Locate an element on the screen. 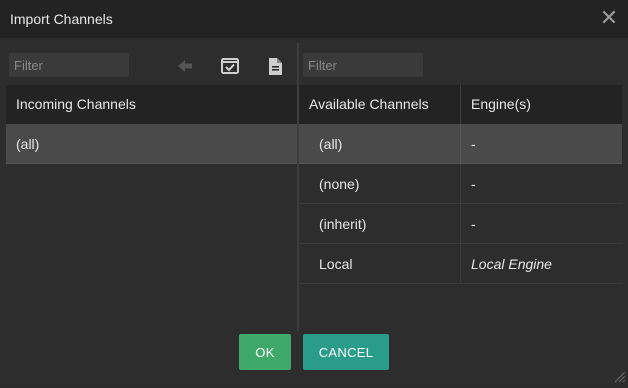 This screenshot has height=388, width=628. channel-cell: Local is located at coordinates (336, 264).